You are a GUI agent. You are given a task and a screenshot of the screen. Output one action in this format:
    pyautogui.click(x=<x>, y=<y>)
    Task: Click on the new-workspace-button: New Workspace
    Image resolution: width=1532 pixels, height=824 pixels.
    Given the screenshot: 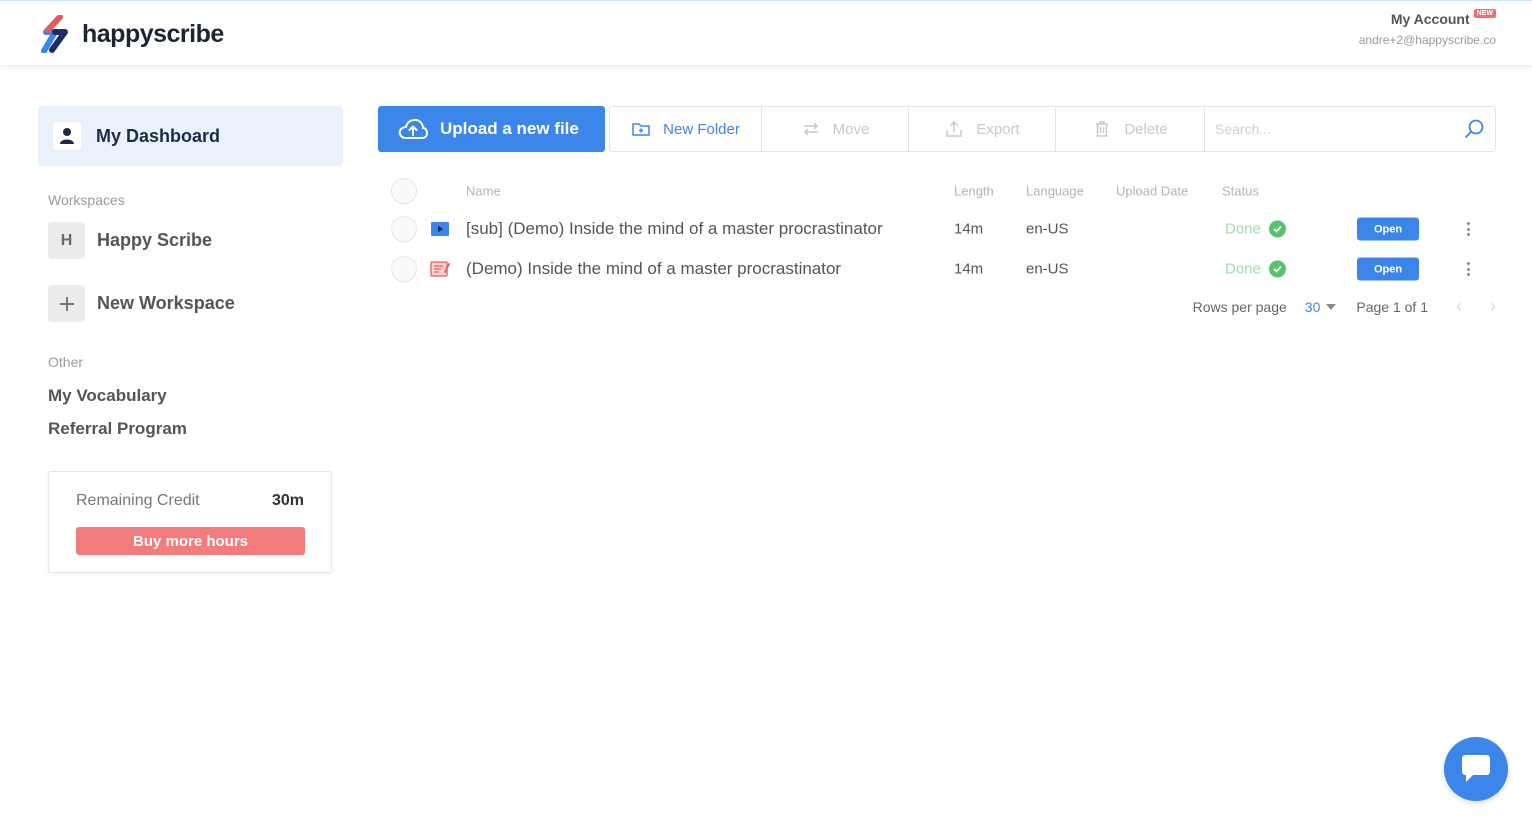 What is the action you would take?
    pyautogui.click(x=195, y=303)
    